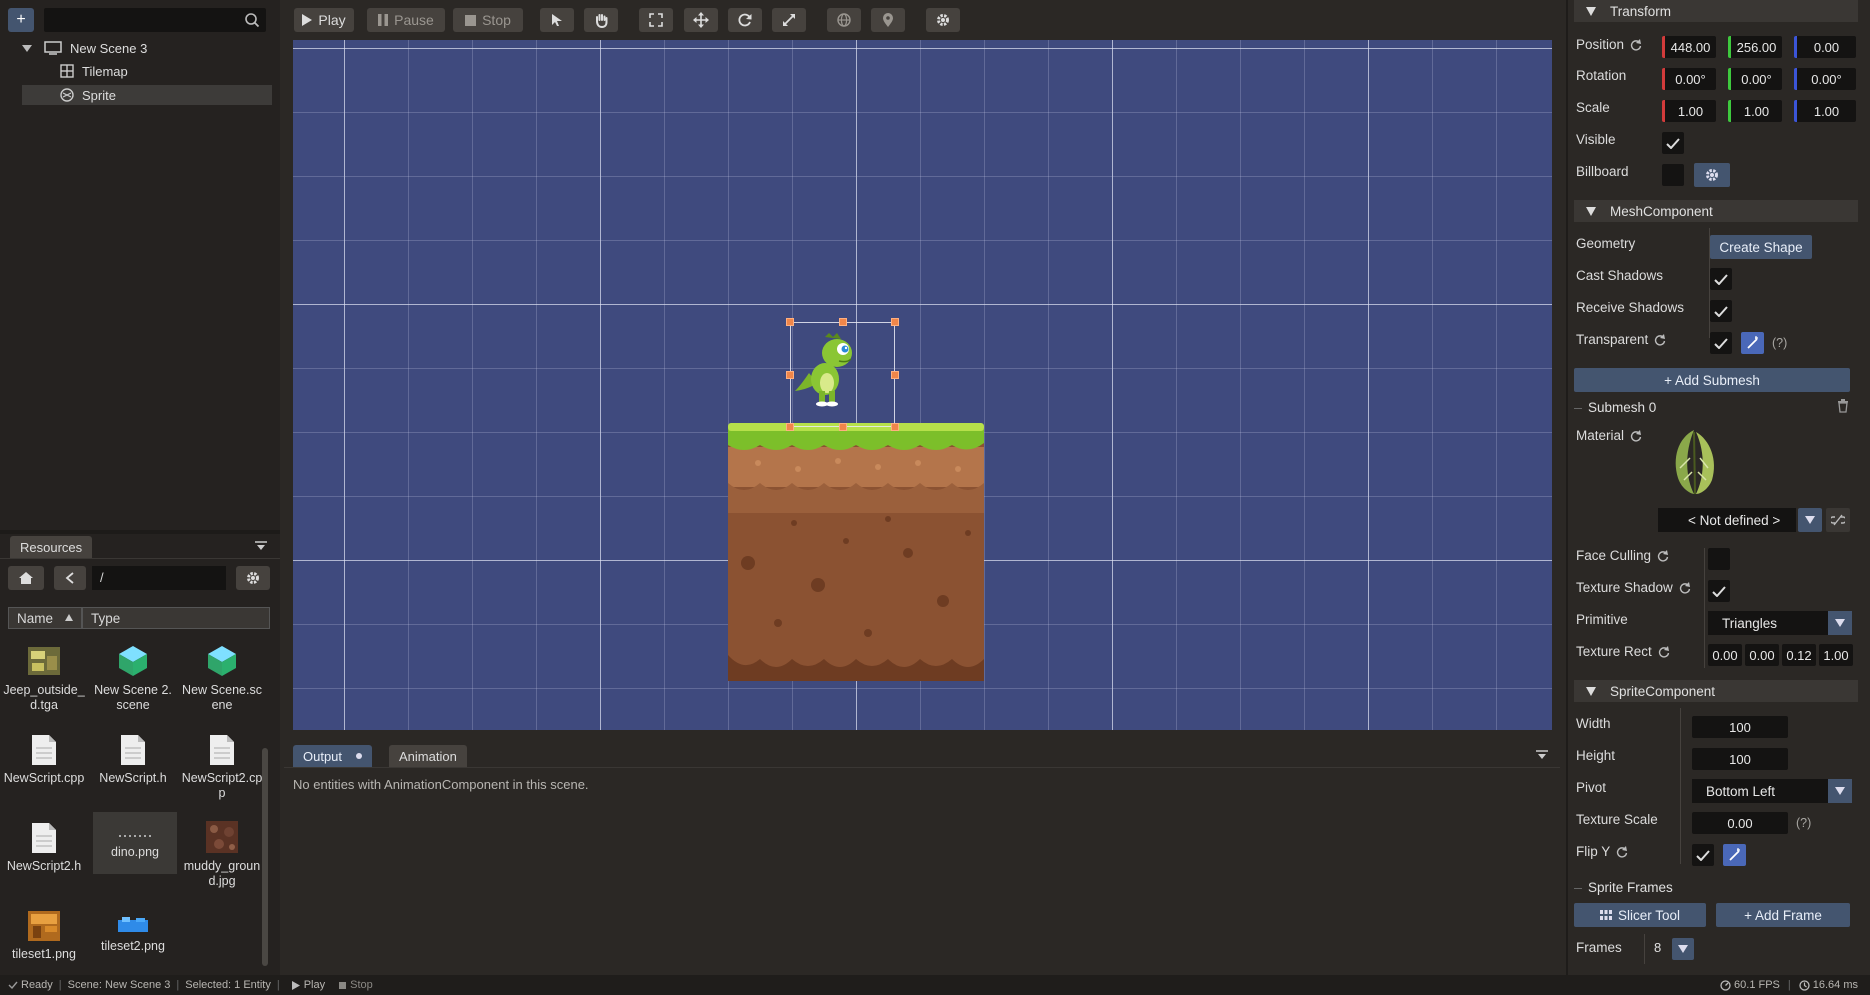 The image size is (1870, 995). I want to click on column-type-header: Type, so click(176, 618).